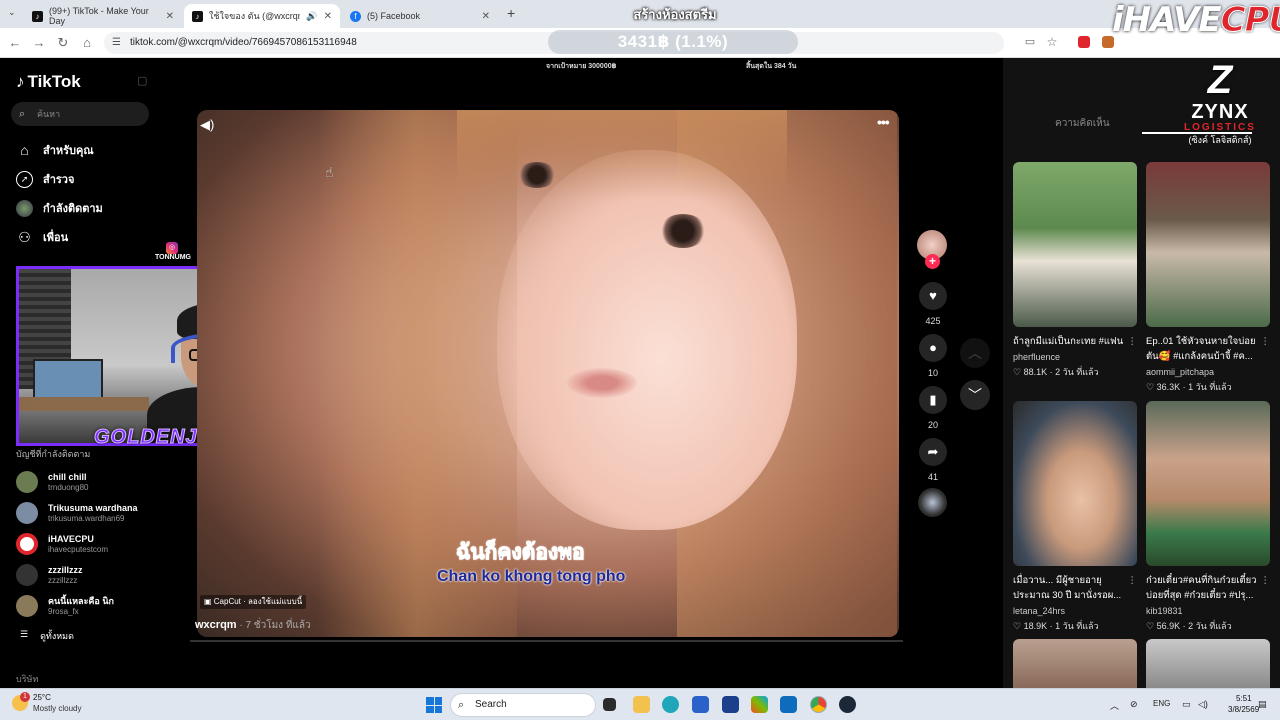 This screenshot has height=720, width=1280. What do you see at coordinates (1039, 611) in the screenshot?
I see `video-username: letana_24hrs` at bounding box center [1039, 611].